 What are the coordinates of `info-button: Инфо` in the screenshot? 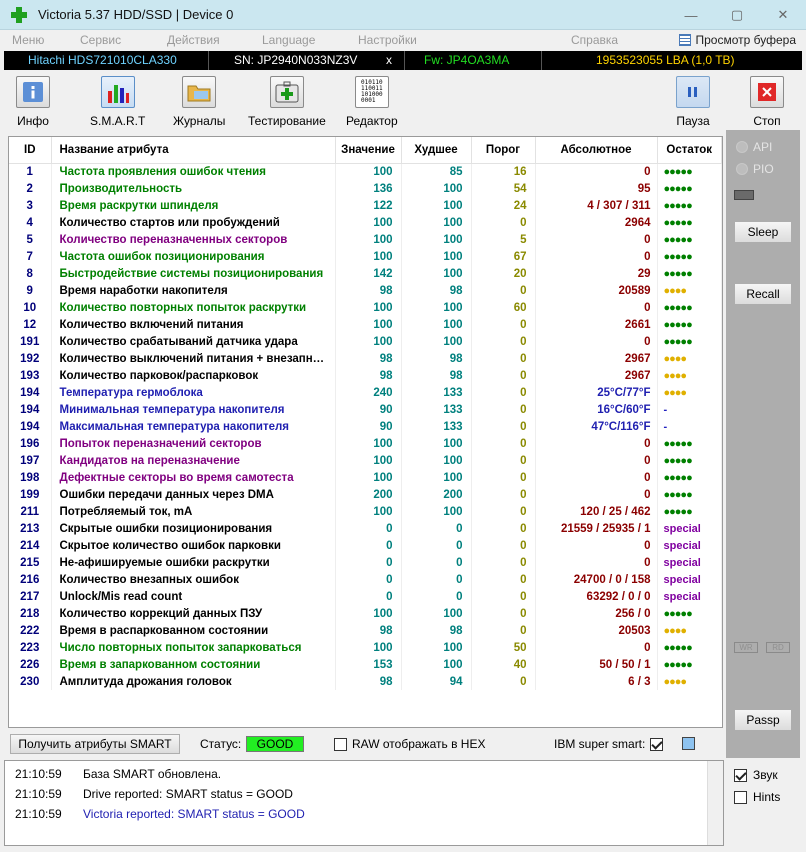 It's located at (33, 102).